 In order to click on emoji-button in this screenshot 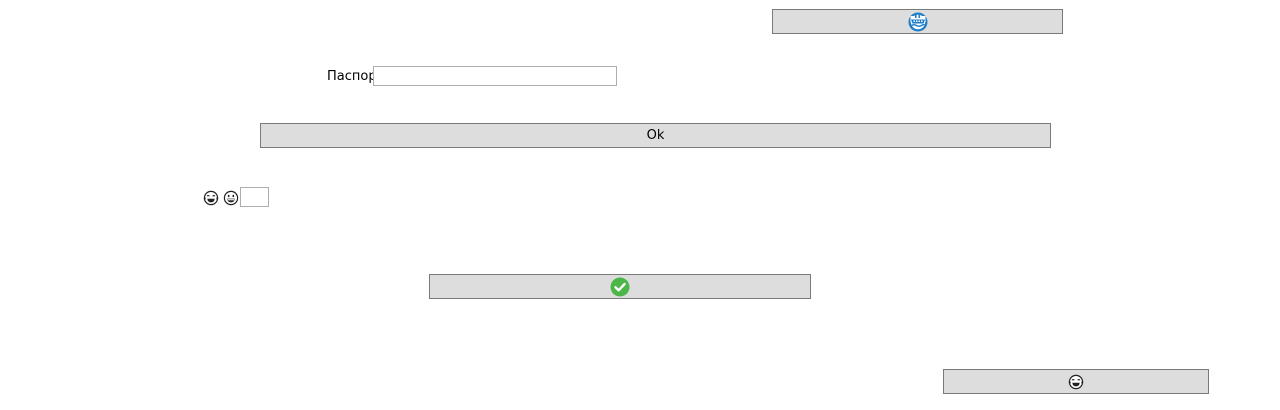, I will do `click(1076, 381)`.